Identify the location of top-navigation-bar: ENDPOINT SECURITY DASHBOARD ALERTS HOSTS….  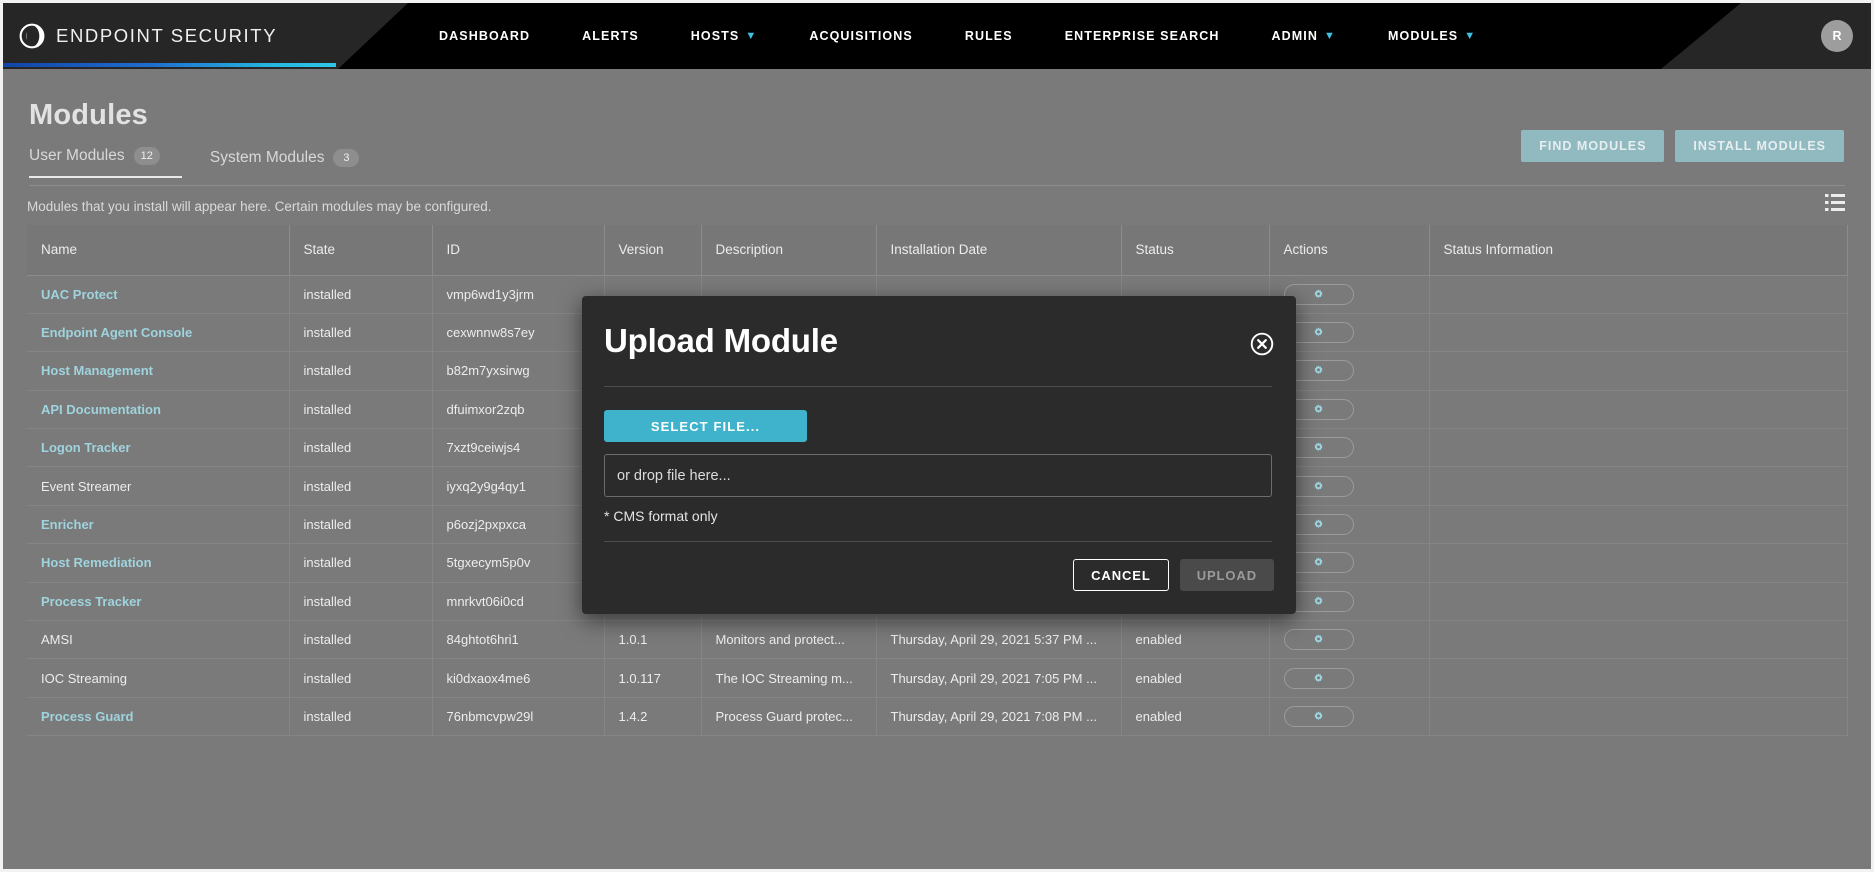
(937, 36).